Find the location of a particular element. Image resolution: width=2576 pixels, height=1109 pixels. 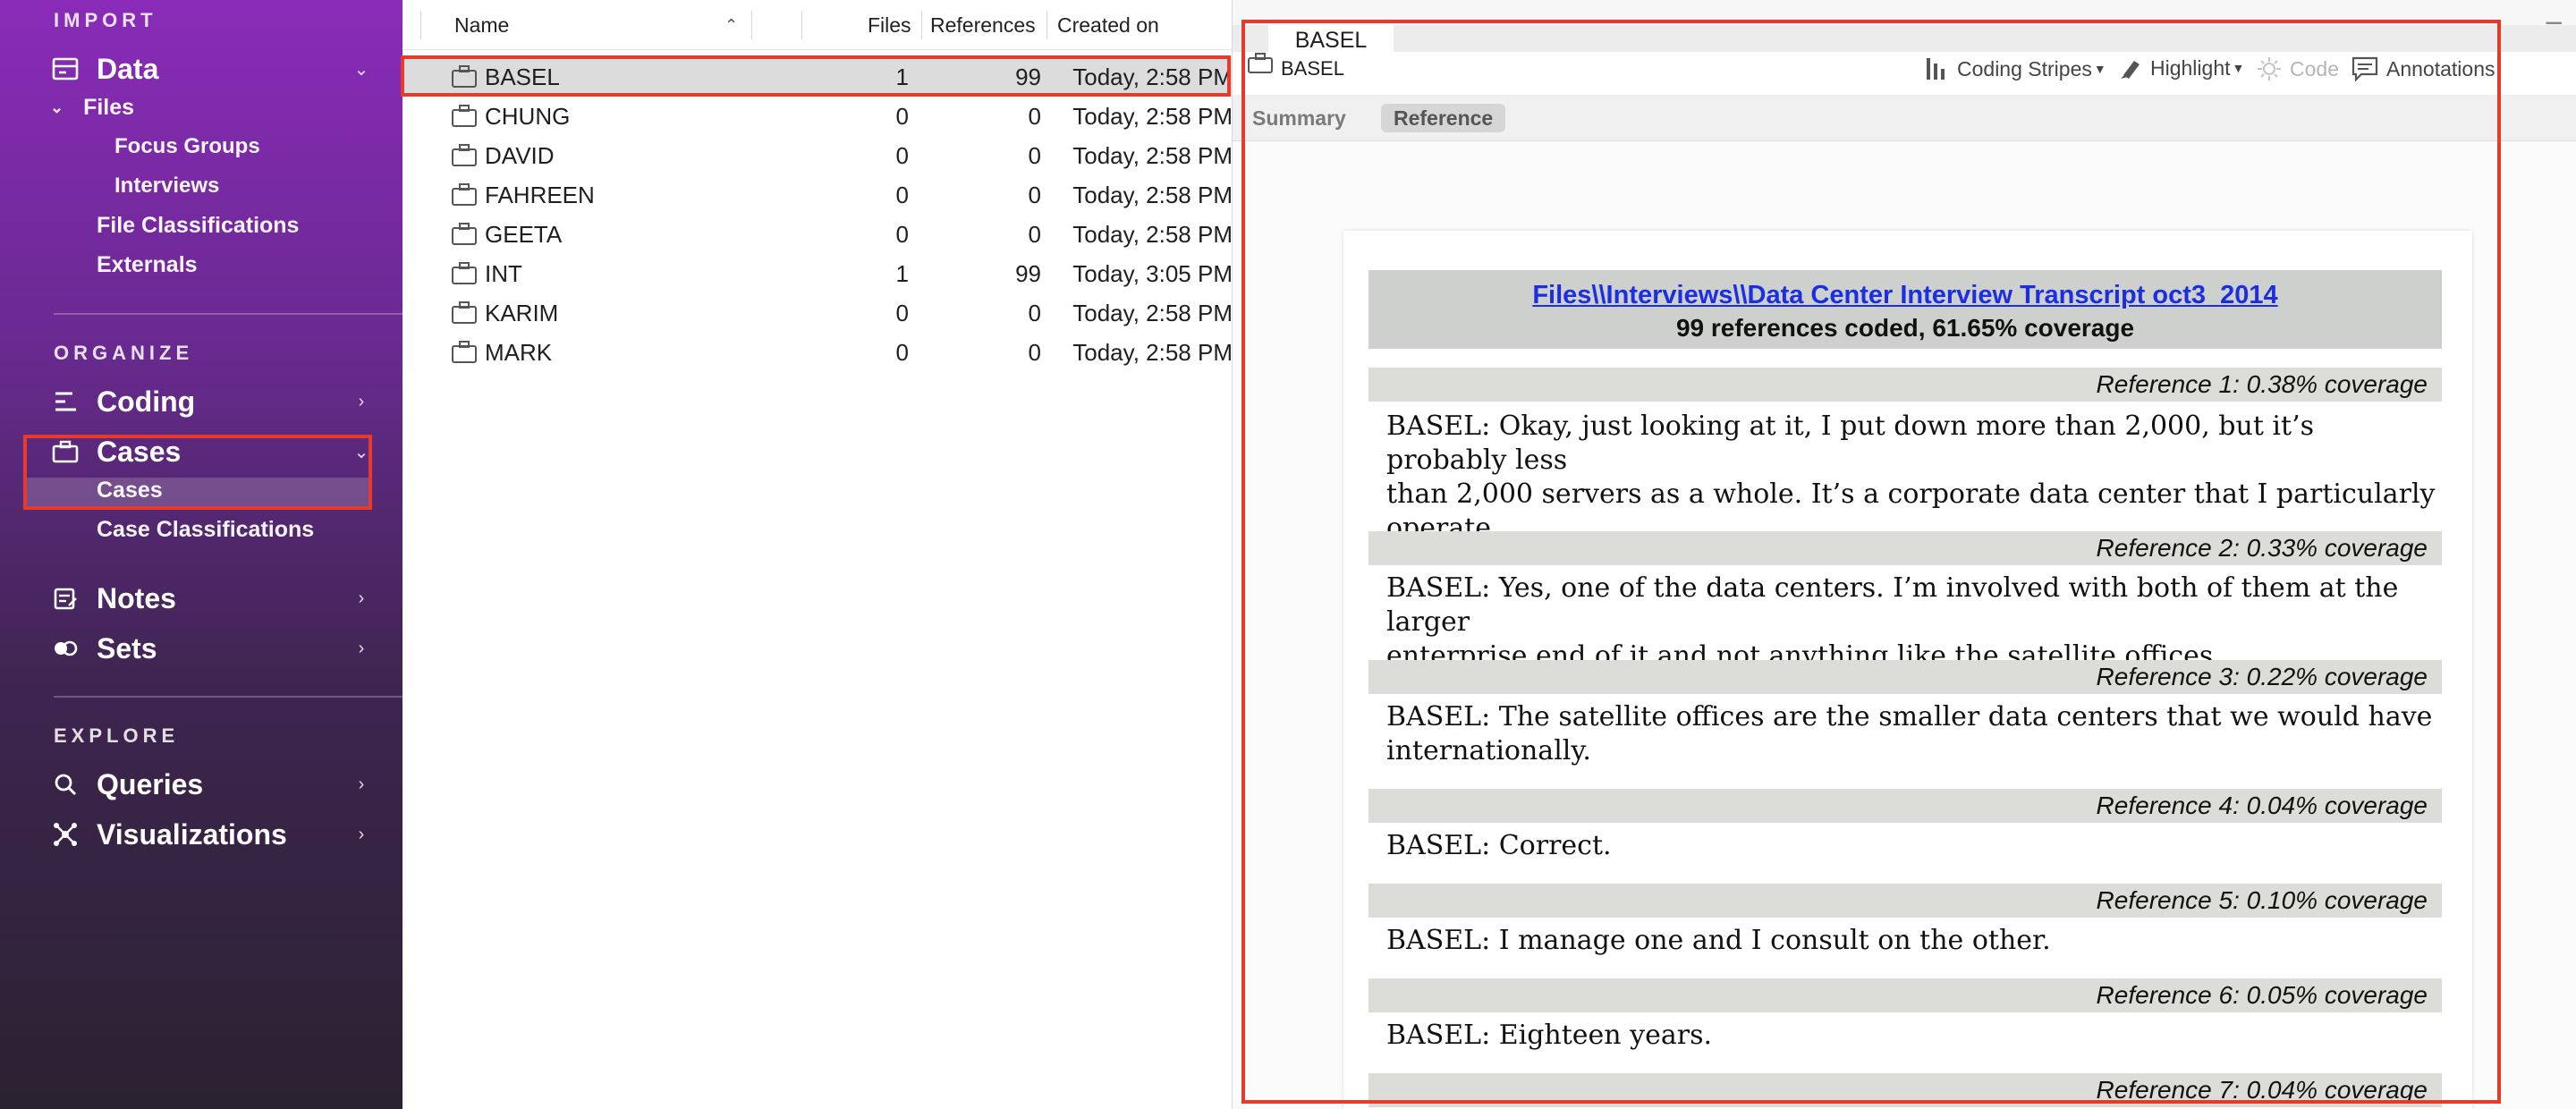

column-header-name: Name is located at coordinates (481, 25).